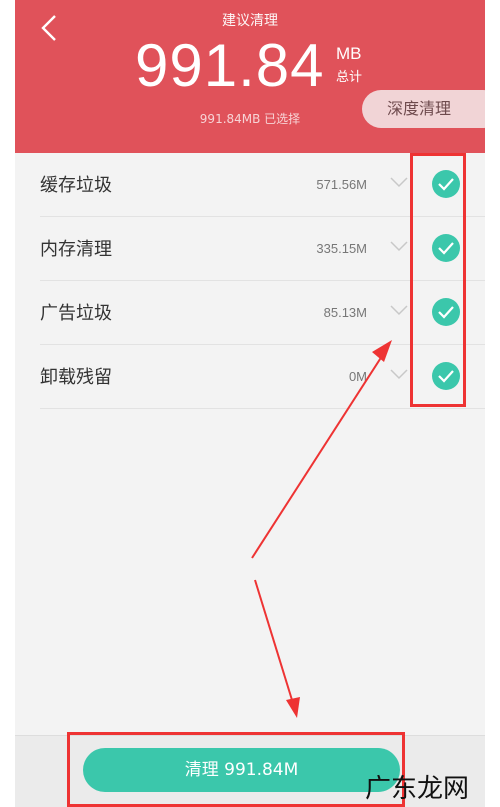  What do you see at coordinates (76, 313) in the screenshot?
I see `list-item-label: 广告垃圾` at bounding box center [76, 313].